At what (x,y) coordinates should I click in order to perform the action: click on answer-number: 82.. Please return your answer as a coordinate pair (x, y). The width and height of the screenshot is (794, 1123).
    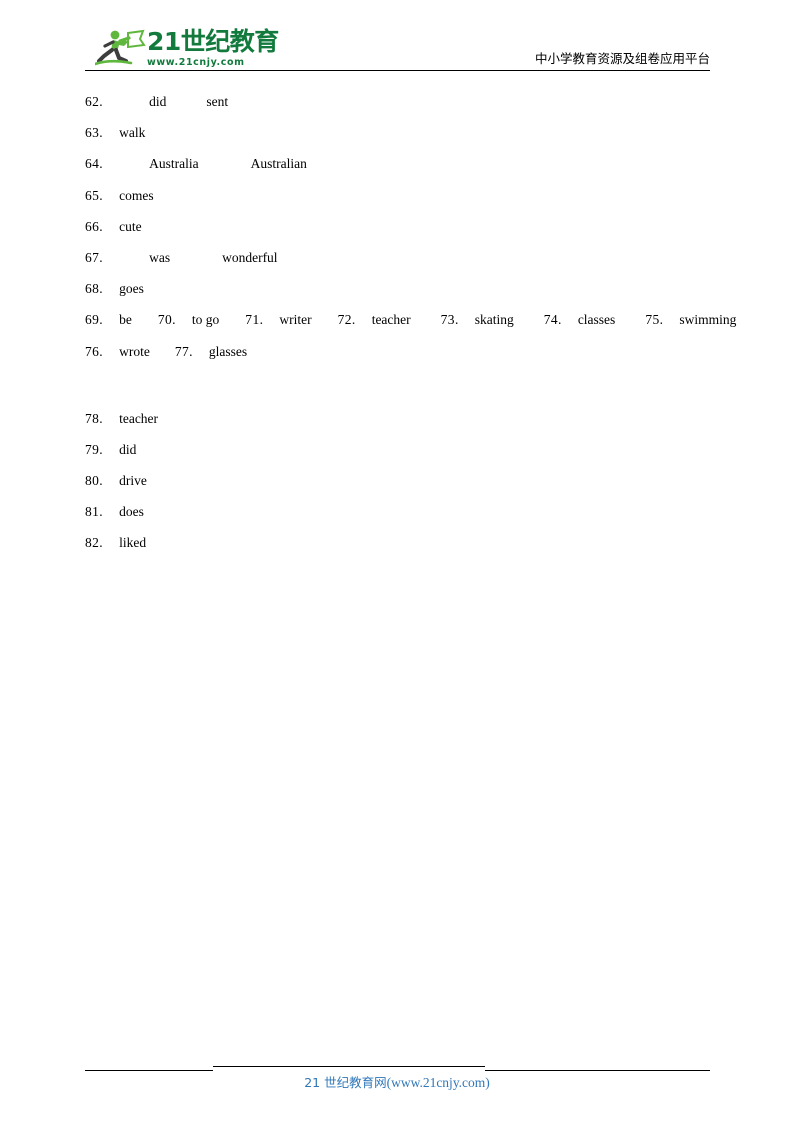
    Looking at the image, I should click on (94, 543).